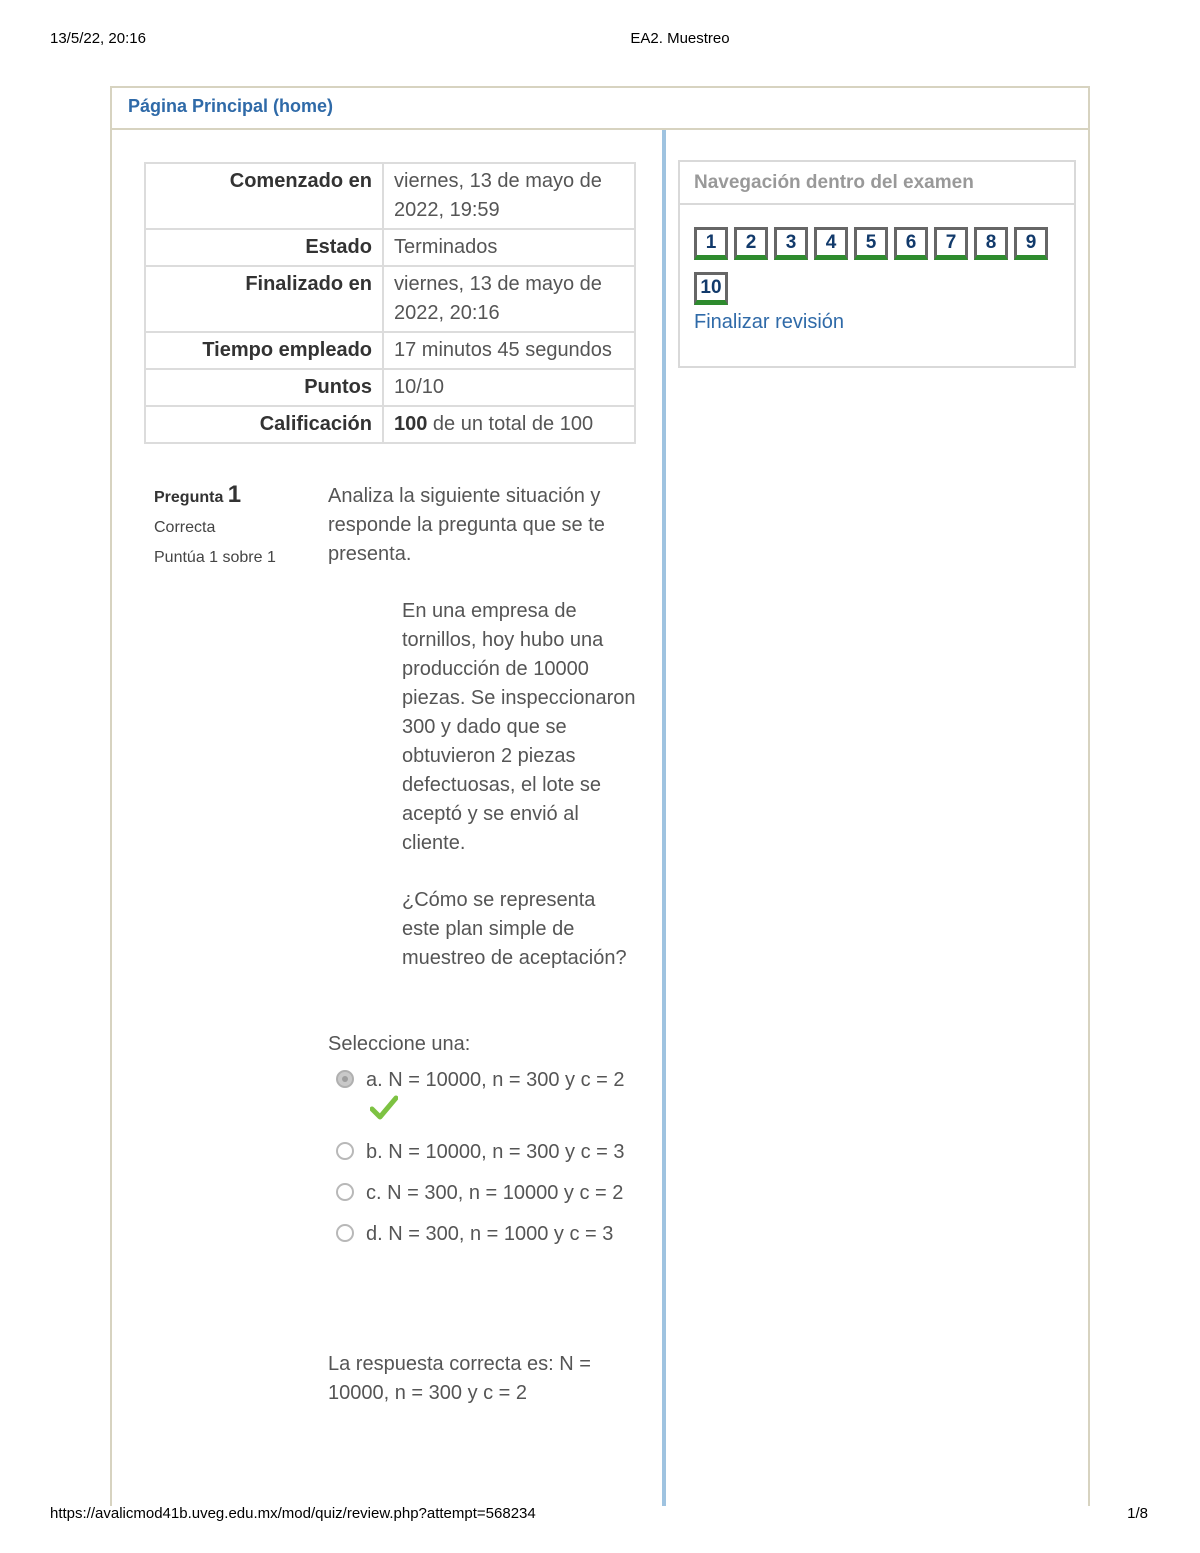 The image size is (1200, 1553). I want to click on summary-value: viernes, 13 de mayo de 2022, 19:59, so click(509, 196).